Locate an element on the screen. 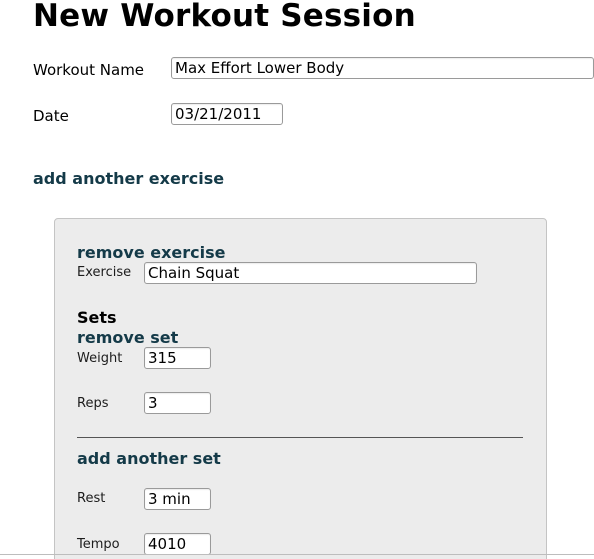  window-bottom-edge is located at coordinates (297, 554).